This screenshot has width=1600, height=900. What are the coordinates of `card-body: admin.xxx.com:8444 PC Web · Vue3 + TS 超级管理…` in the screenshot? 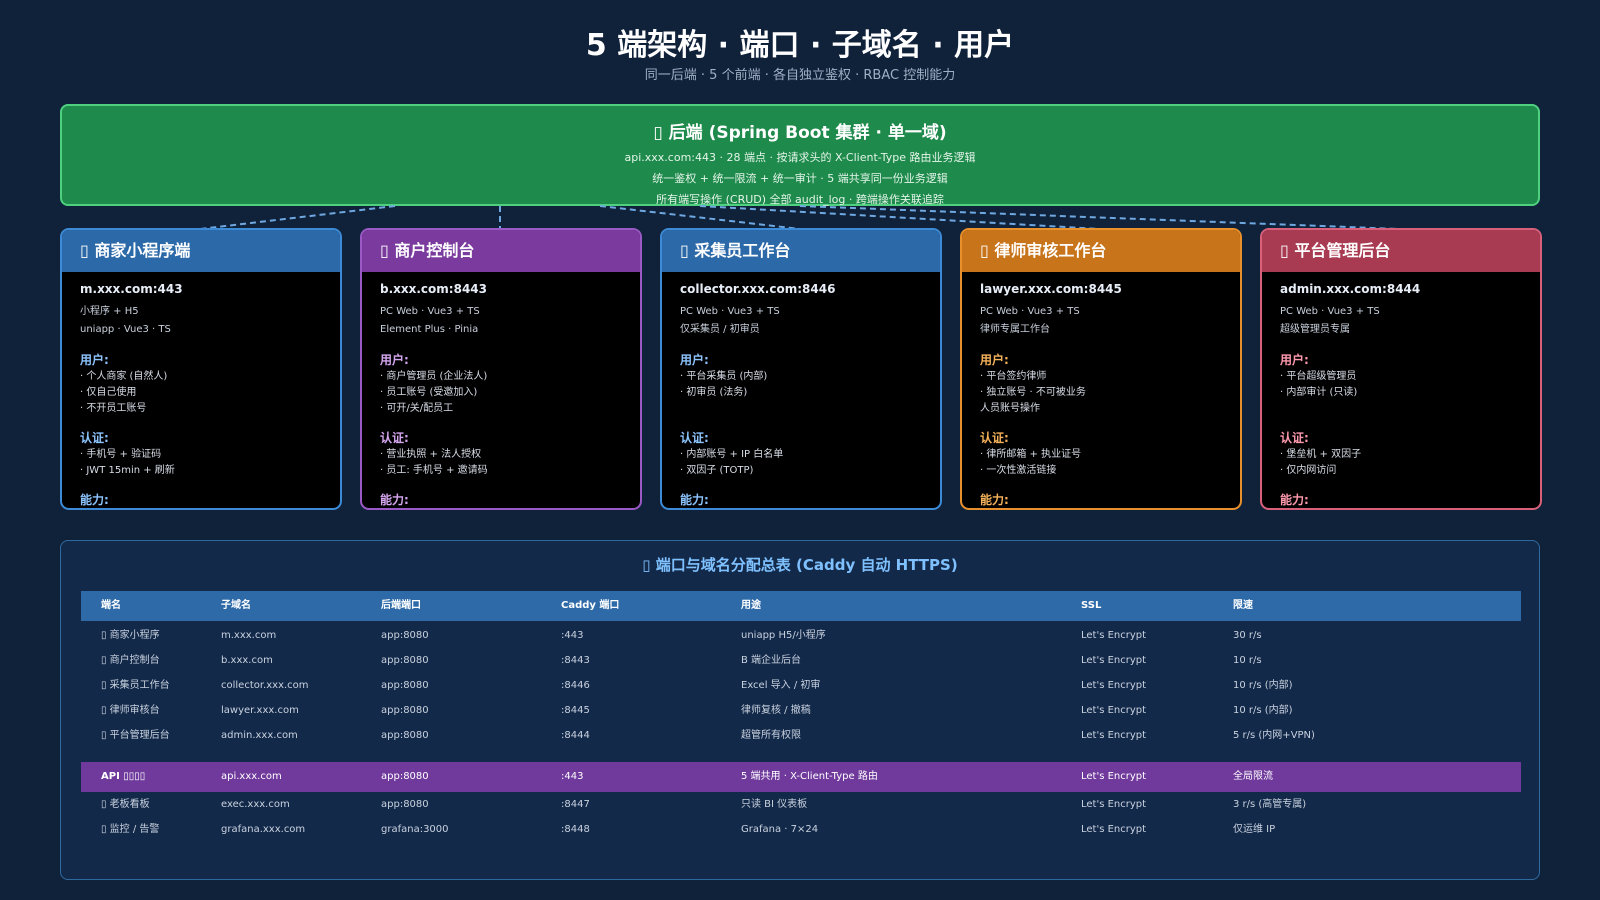 It's located at (1401, 390).